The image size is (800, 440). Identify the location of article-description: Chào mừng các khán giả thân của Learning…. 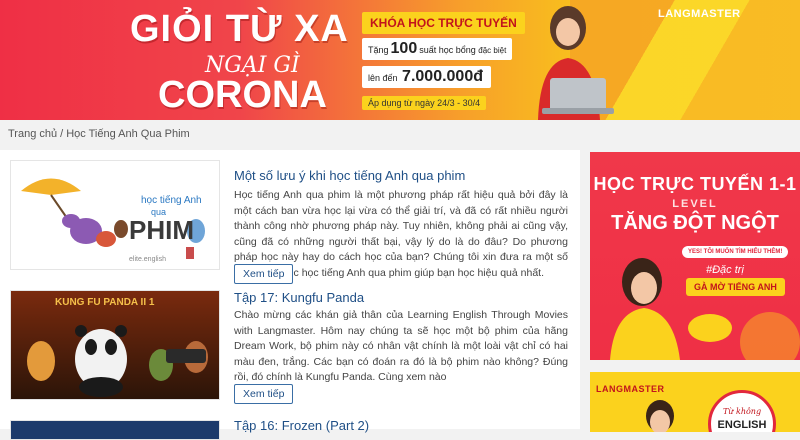
(401, 346).